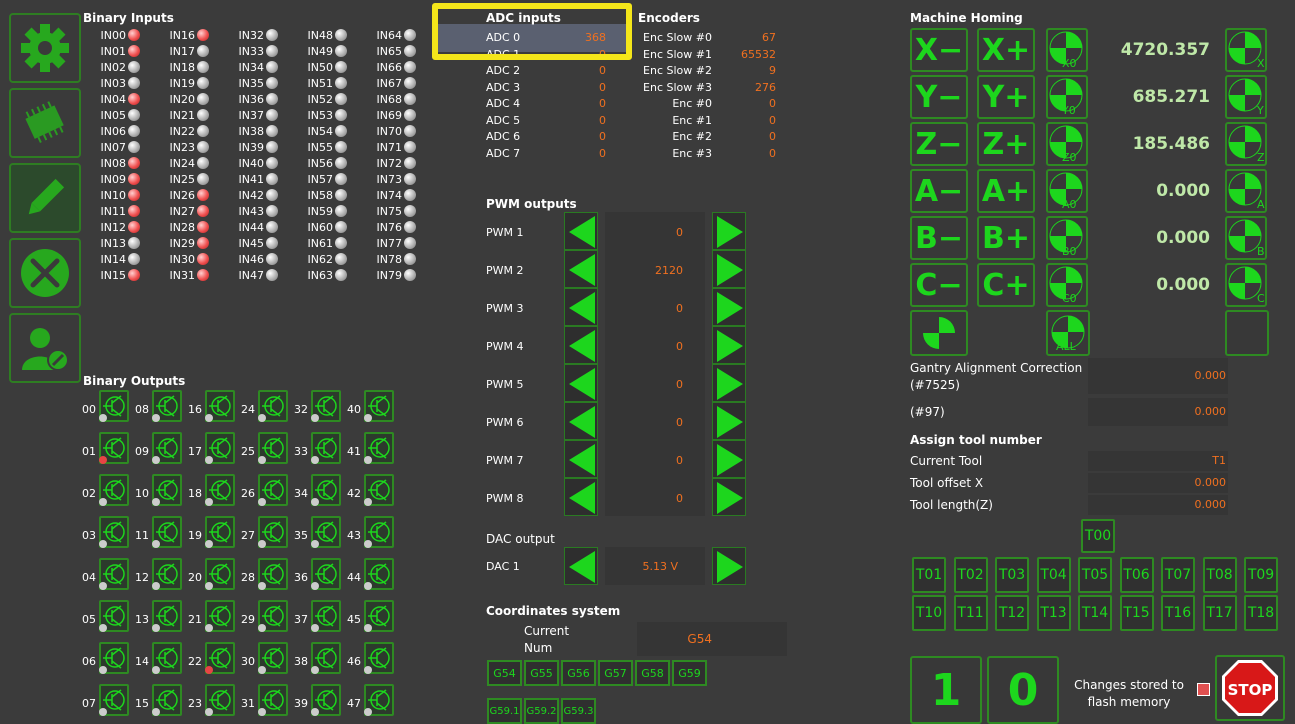  What do you see at coordinates (251, 99) in the screenshot?
I see `input-label: IN36` at bounding box center [251, 99].